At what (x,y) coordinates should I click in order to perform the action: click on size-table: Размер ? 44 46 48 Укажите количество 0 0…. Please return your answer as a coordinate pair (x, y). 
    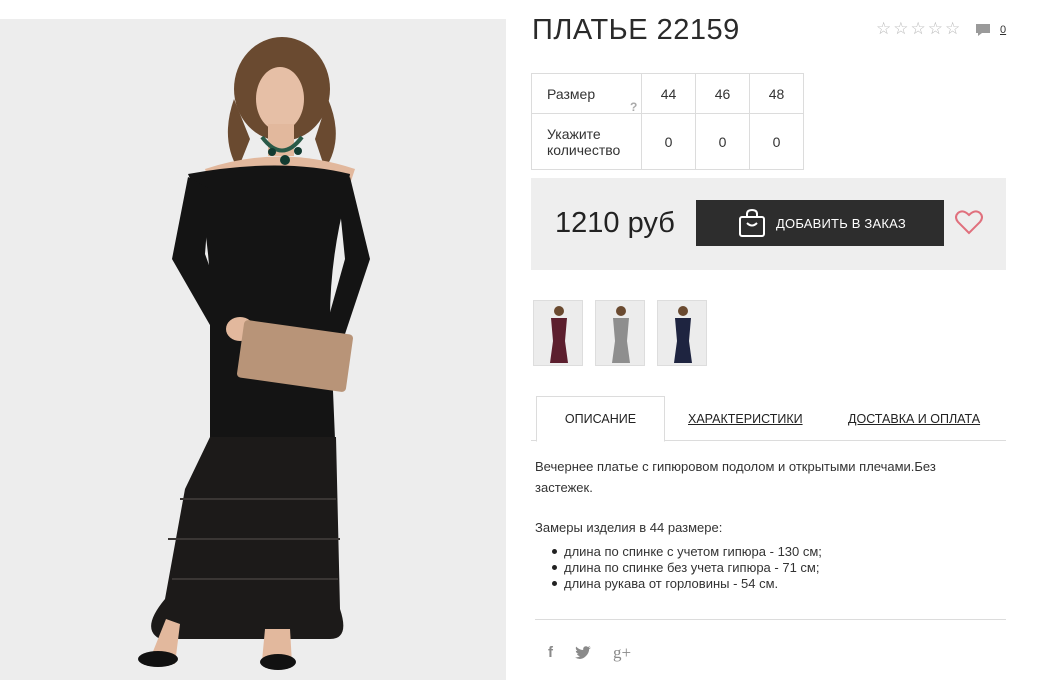
    Looking at the image, I should click on (667, 121).